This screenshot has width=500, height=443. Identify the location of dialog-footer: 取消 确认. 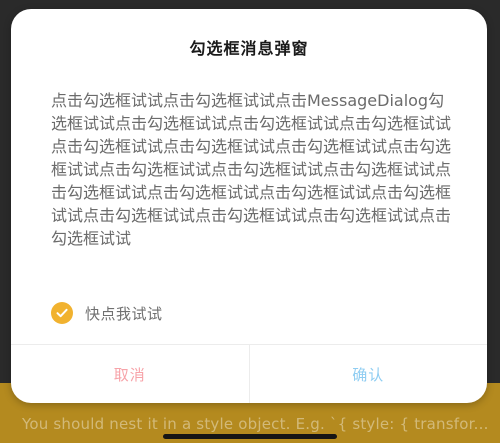
(249, 373).